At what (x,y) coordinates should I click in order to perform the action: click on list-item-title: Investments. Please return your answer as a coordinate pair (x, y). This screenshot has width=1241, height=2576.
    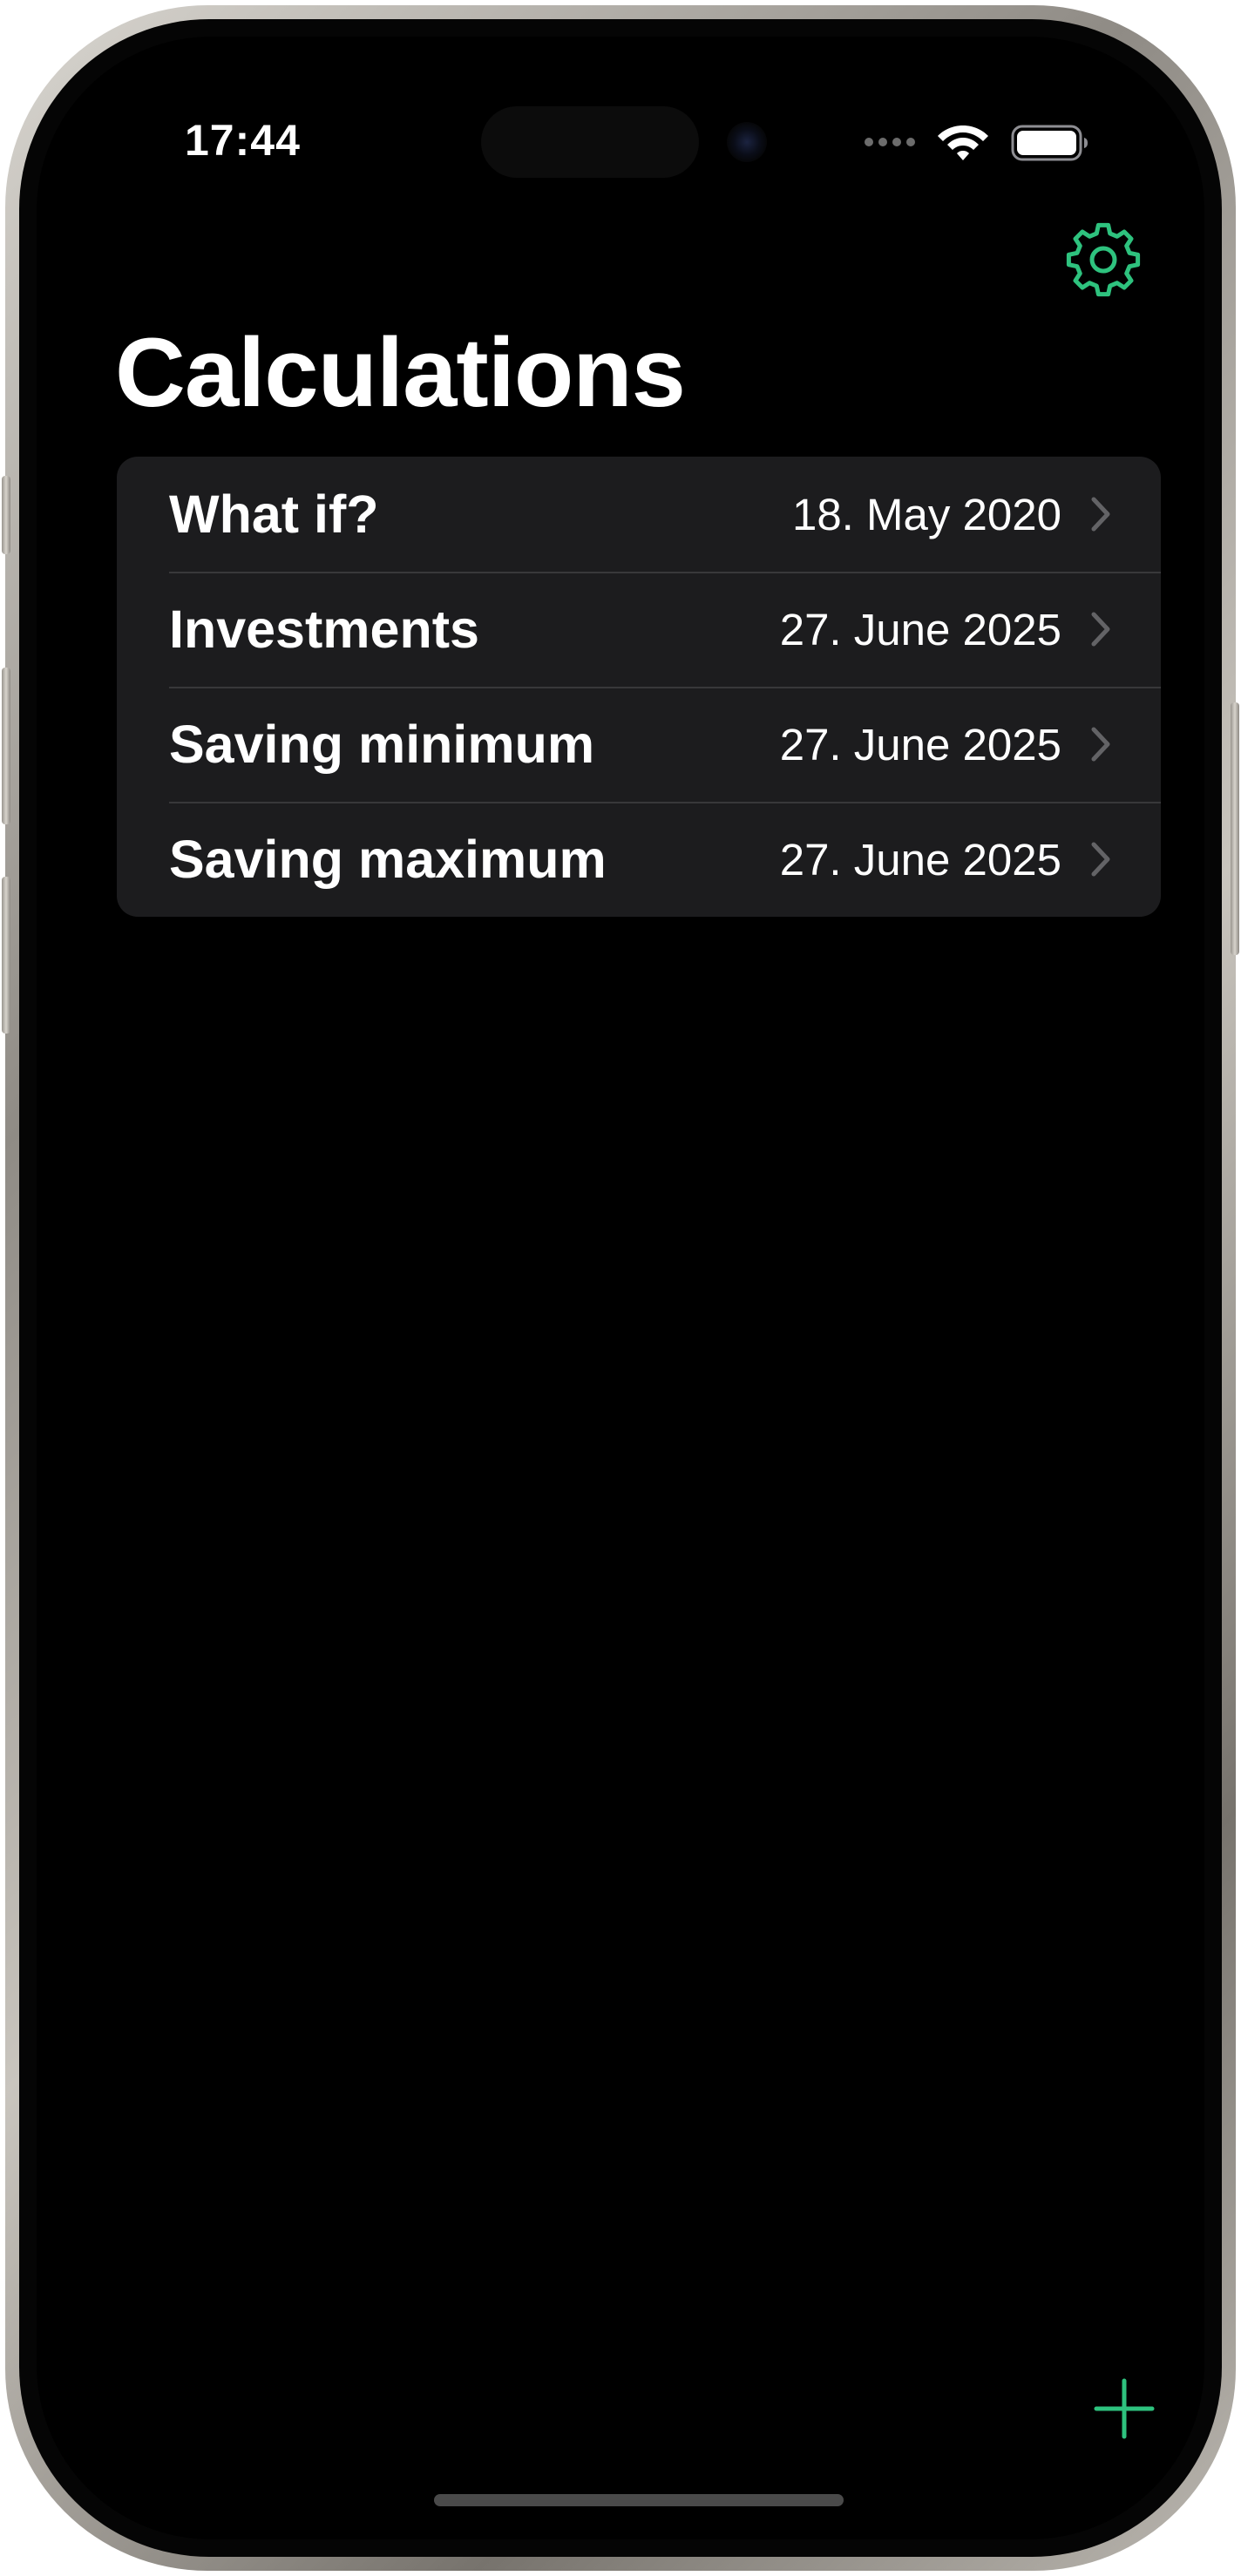
    Looking at the image, I should click on (324, 630).